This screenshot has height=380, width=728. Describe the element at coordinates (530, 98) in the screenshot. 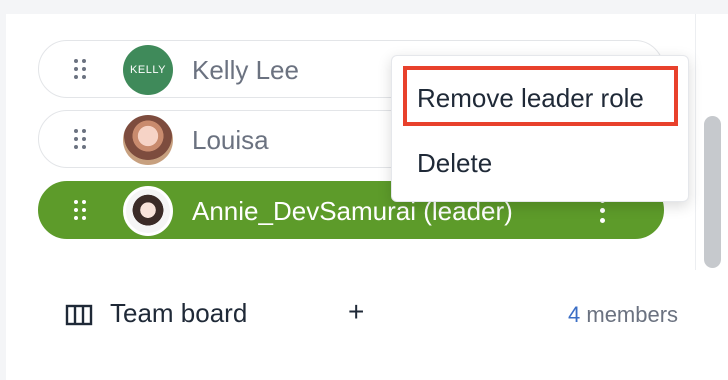

I see `menu-item-remove-leader-role: Remove leader role` at that location.